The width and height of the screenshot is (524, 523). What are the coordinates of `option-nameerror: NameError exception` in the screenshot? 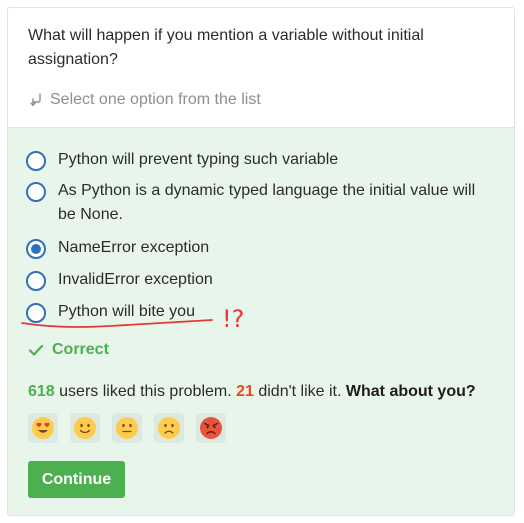 It's located at (261, 249).